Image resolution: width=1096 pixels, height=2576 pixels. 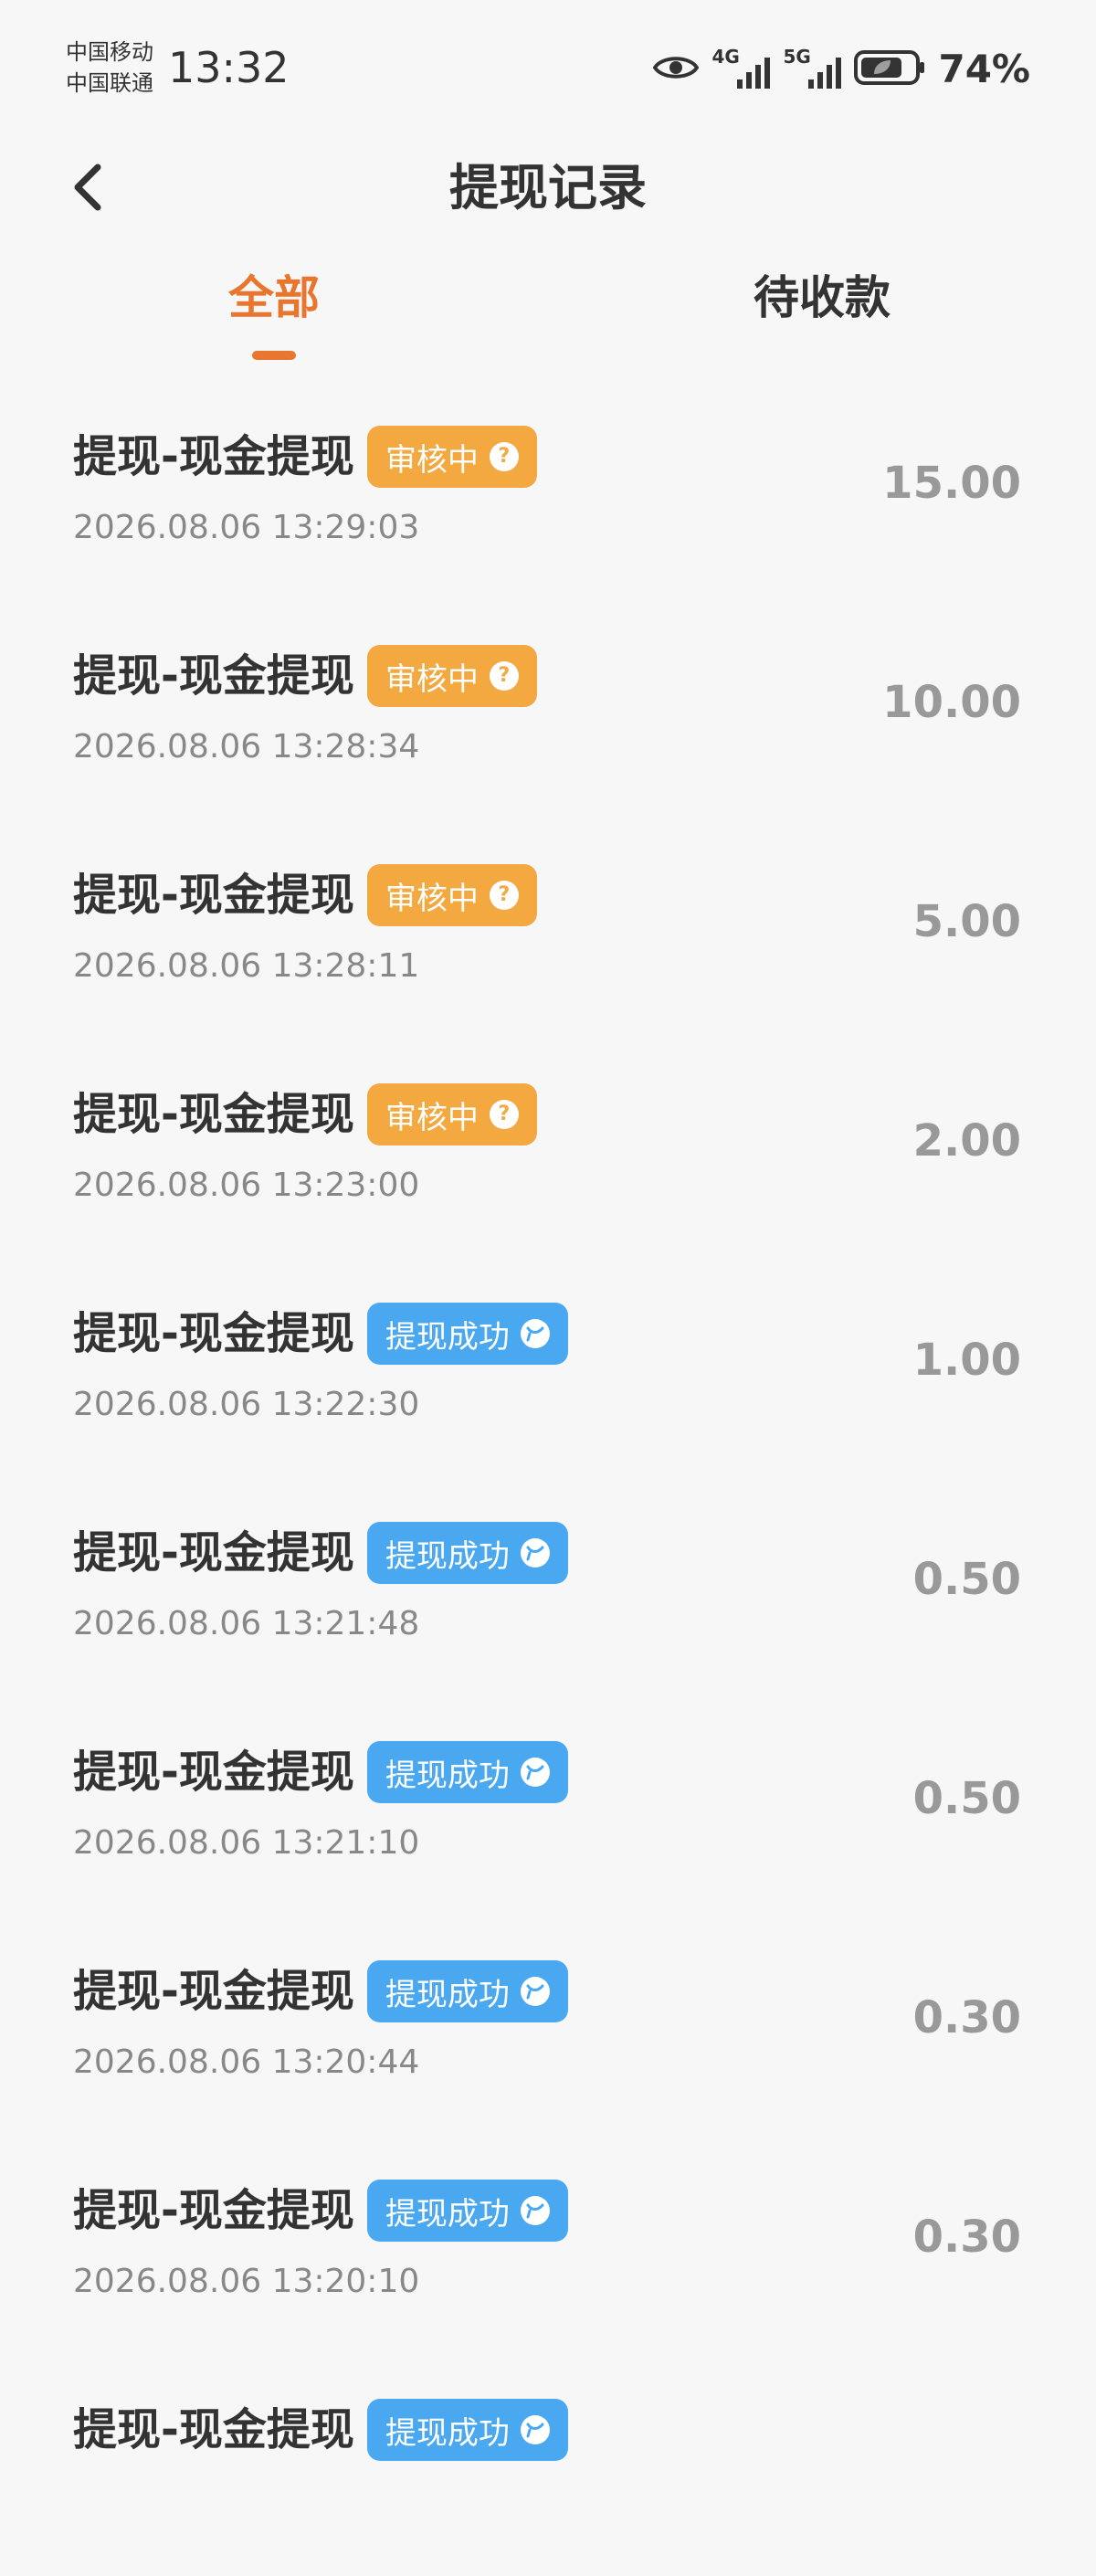 What do you see at coordinates (246, 1623) in the screenshot?
I see `record-time: 2026.08.06 13:21:48` at bounding box center [246, 1623].